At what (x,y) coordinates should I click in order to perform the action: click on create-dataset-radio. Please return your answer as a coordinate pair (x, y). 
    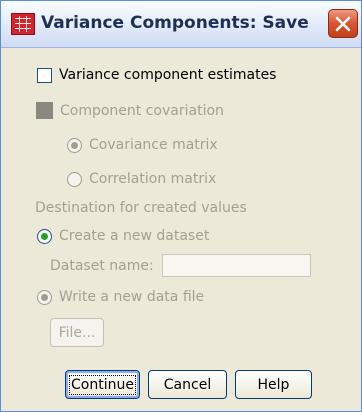
    Looking at the image, I should click on (44, 236).